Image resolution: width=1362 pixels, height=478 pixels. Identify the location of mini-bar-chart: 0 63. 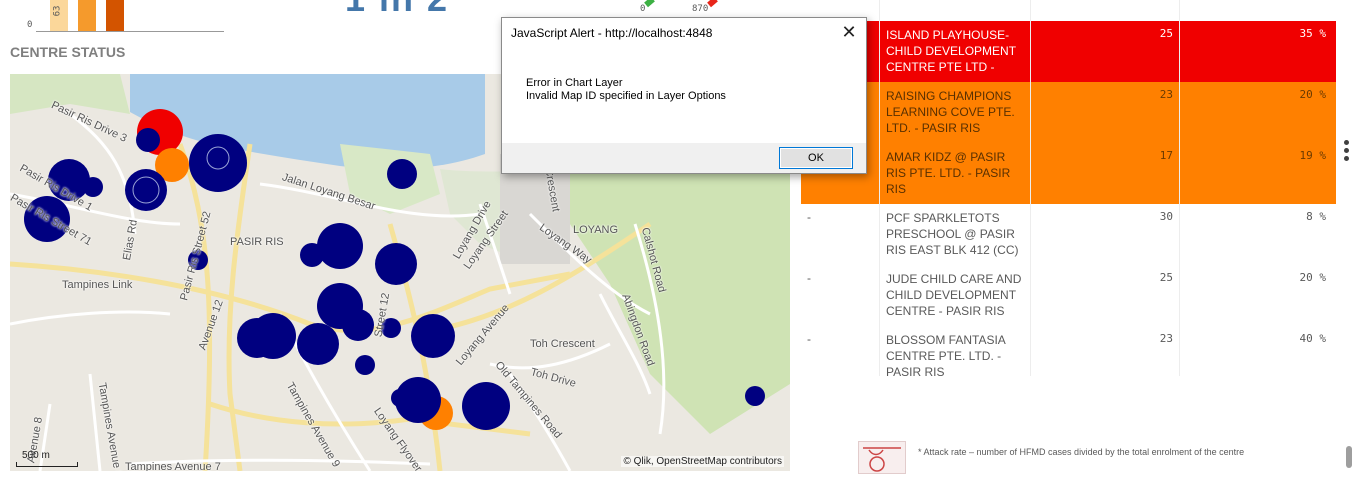
(112, 16).